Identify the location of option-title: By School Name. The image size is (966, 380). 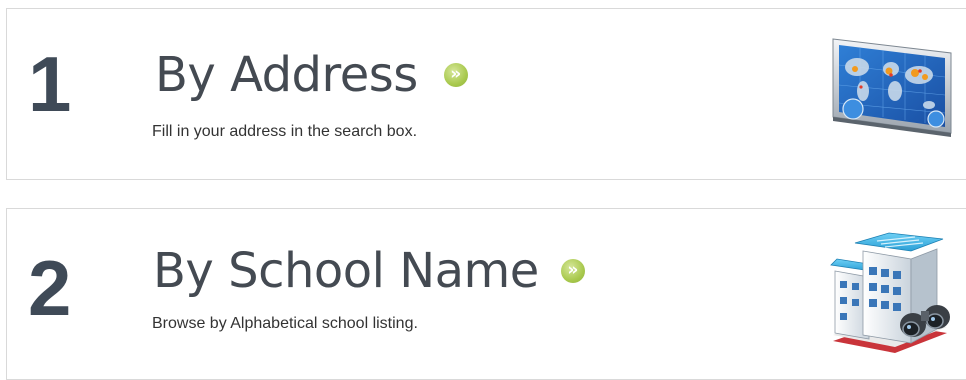
(346, 271).